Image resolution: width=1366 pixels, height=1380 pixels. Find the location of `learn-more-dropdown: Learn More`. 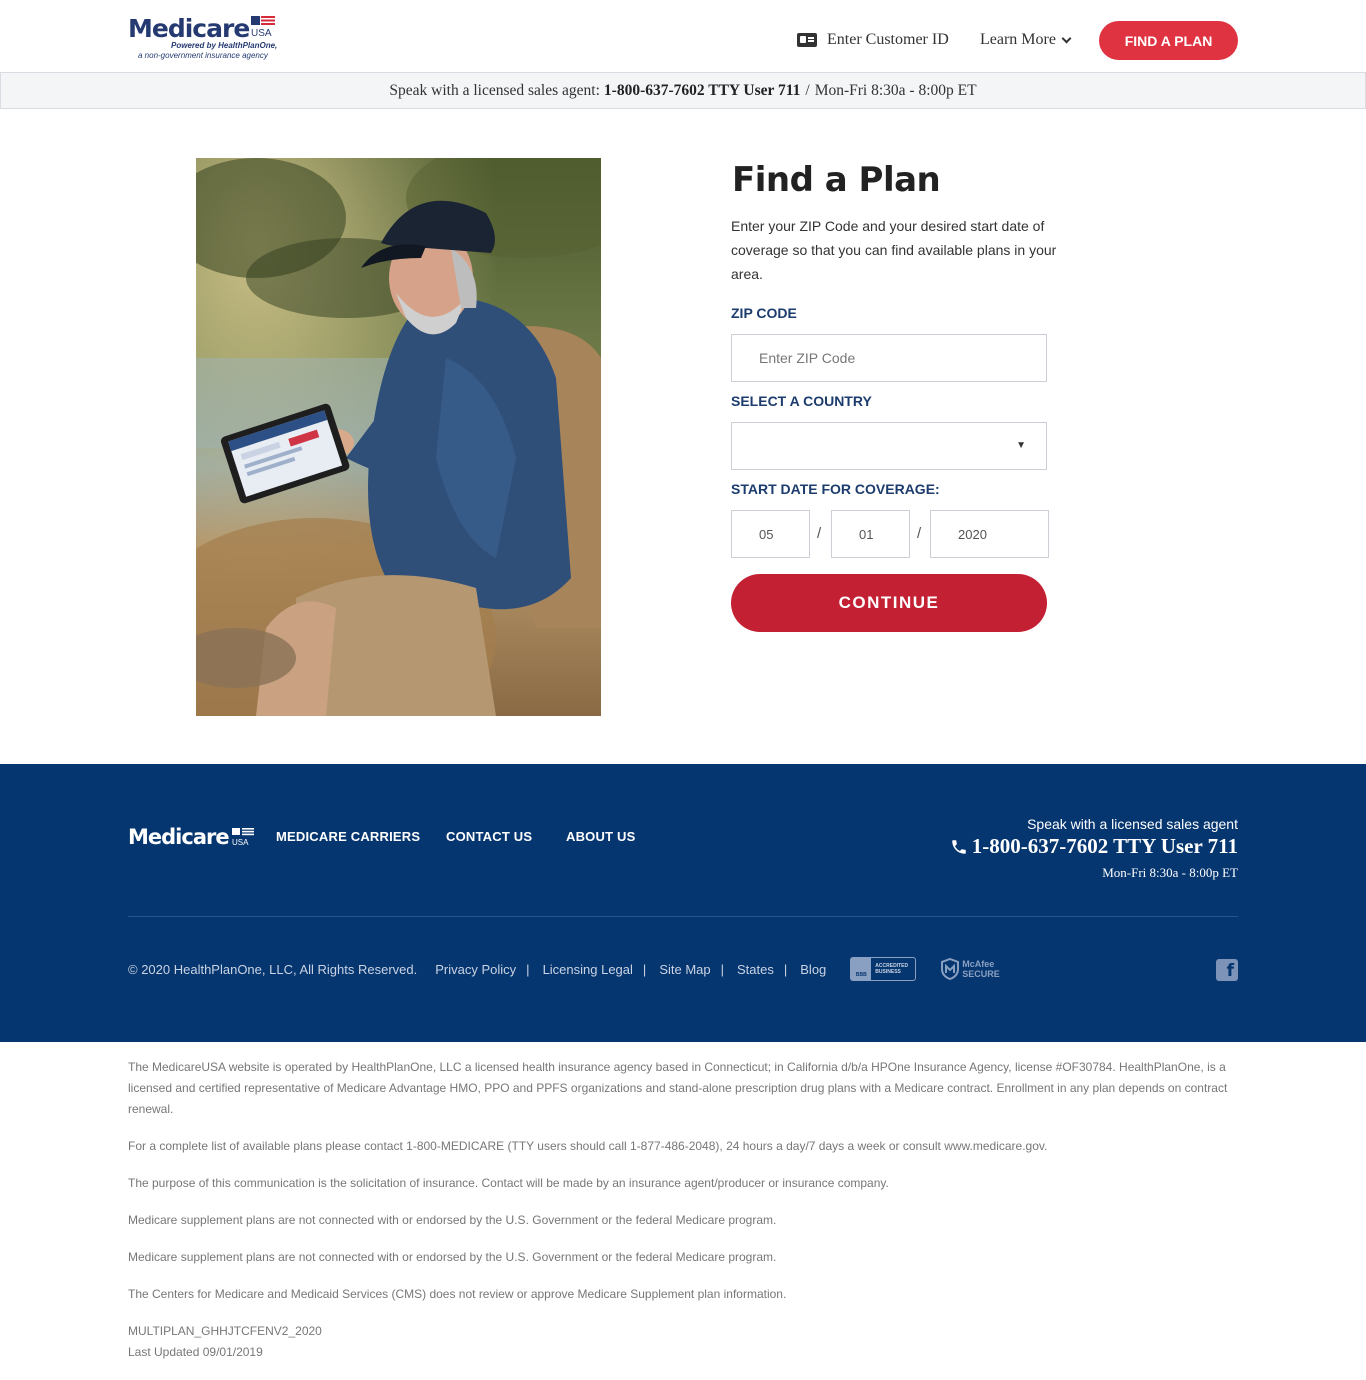

learn-more-dropdown: Learn More is located at coordinates (1026, 40).